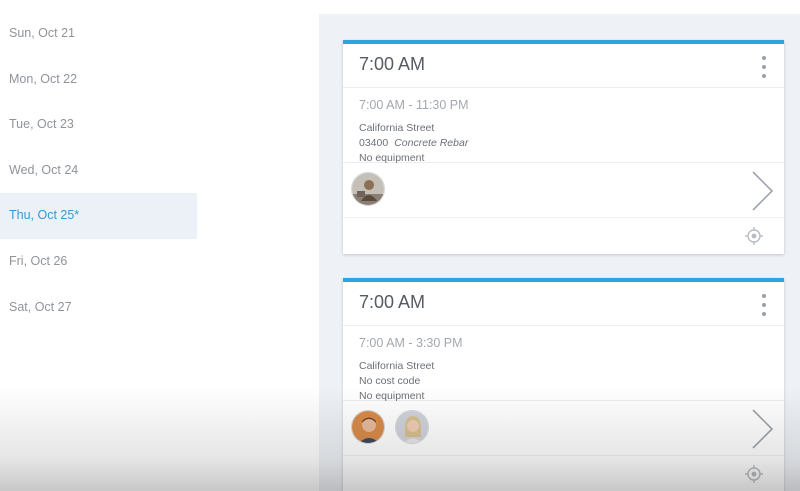 Image resolution: width=800 pixels, height=491 pixels. What do you see at coordinates (98, 34) in the screenshot?
I see `day-item-sun-oct-21: Sun, Oct 21` at bounding box center [98, 34].